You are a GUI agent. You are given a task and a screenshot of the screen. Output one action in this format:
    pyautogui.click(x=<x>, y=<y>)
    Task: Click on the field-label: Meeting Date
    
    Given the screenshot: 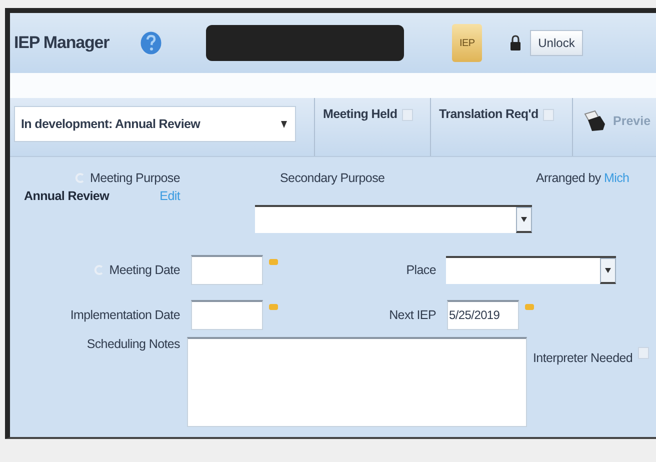 What is the action you would take?
    pyautogui.click(x=144, y=269)
    